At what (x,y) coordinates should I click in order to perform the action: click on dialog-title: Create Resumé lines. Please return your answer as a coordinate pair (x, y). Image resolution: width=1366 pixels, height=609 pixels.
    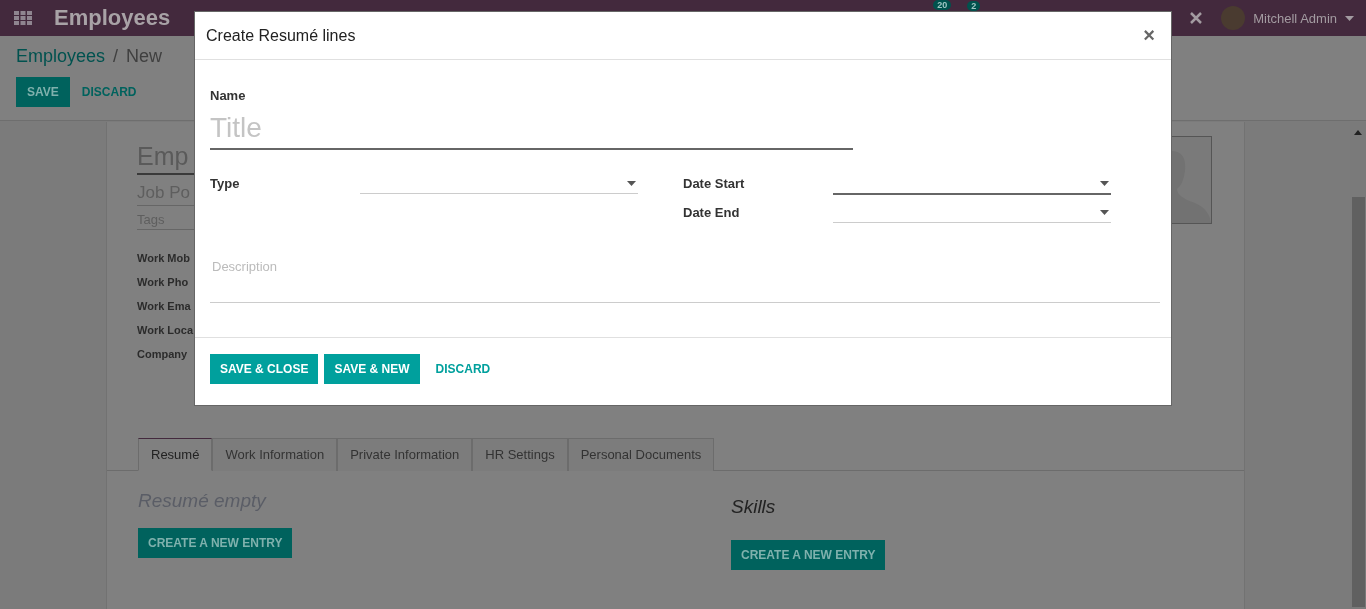
    Looking at the image, I should click on (281, 35).